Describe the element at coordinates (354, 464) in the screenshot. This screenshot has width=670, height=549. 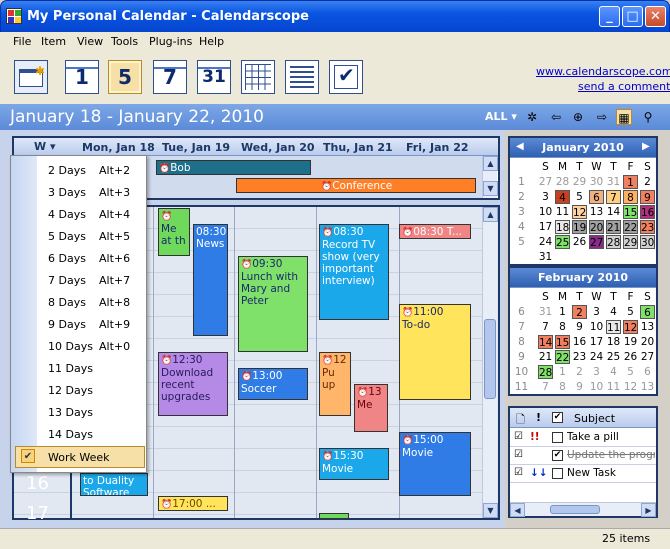
I see `event-movie-thu: ⏰15:30 Movie` at that location.